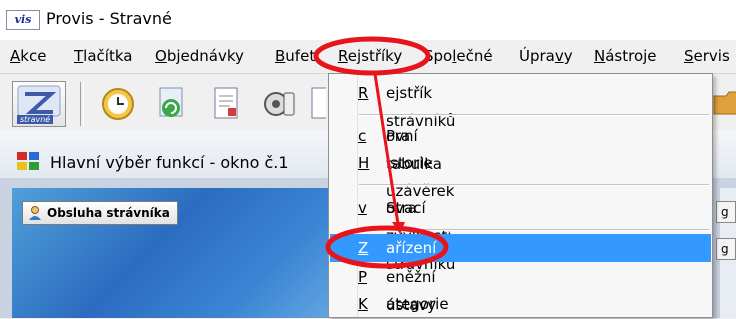 This screenshot has width=736, height=319. I want to click on menu-item-pracovni-tabulka: Pra c ovní tabulka, so click(520, 147).